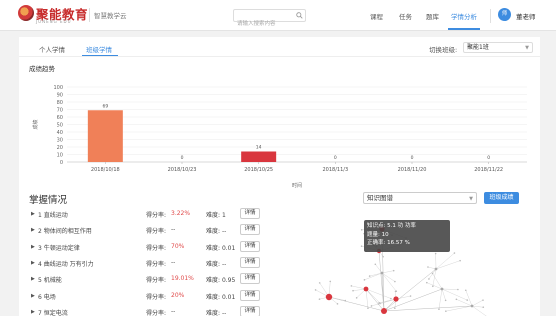 The width and height of the screenshot is (556, 316). I want to click on knowledge-point-name: 7 恒定电流, so click(53, 312).